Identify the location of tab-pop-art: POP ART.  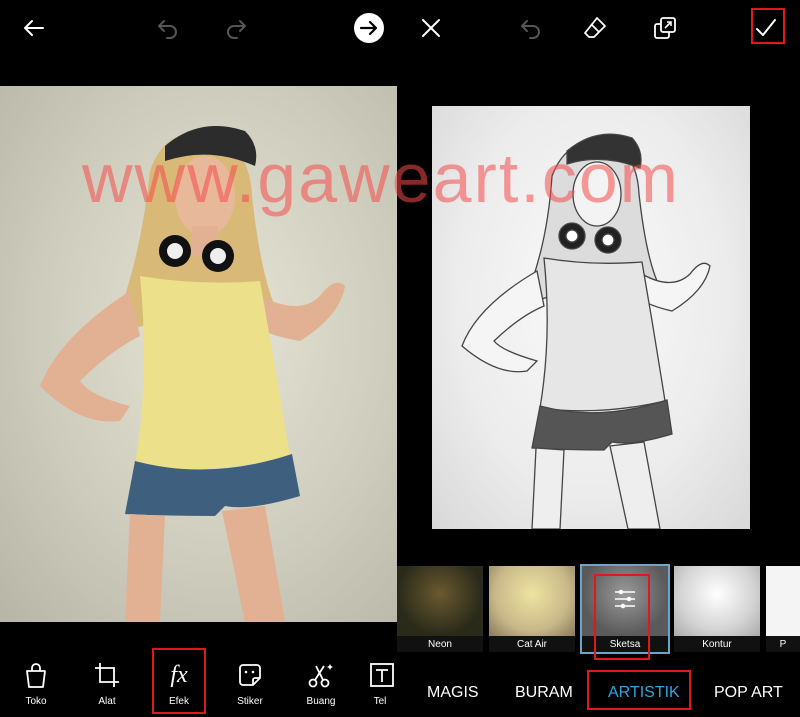
(748, 693).